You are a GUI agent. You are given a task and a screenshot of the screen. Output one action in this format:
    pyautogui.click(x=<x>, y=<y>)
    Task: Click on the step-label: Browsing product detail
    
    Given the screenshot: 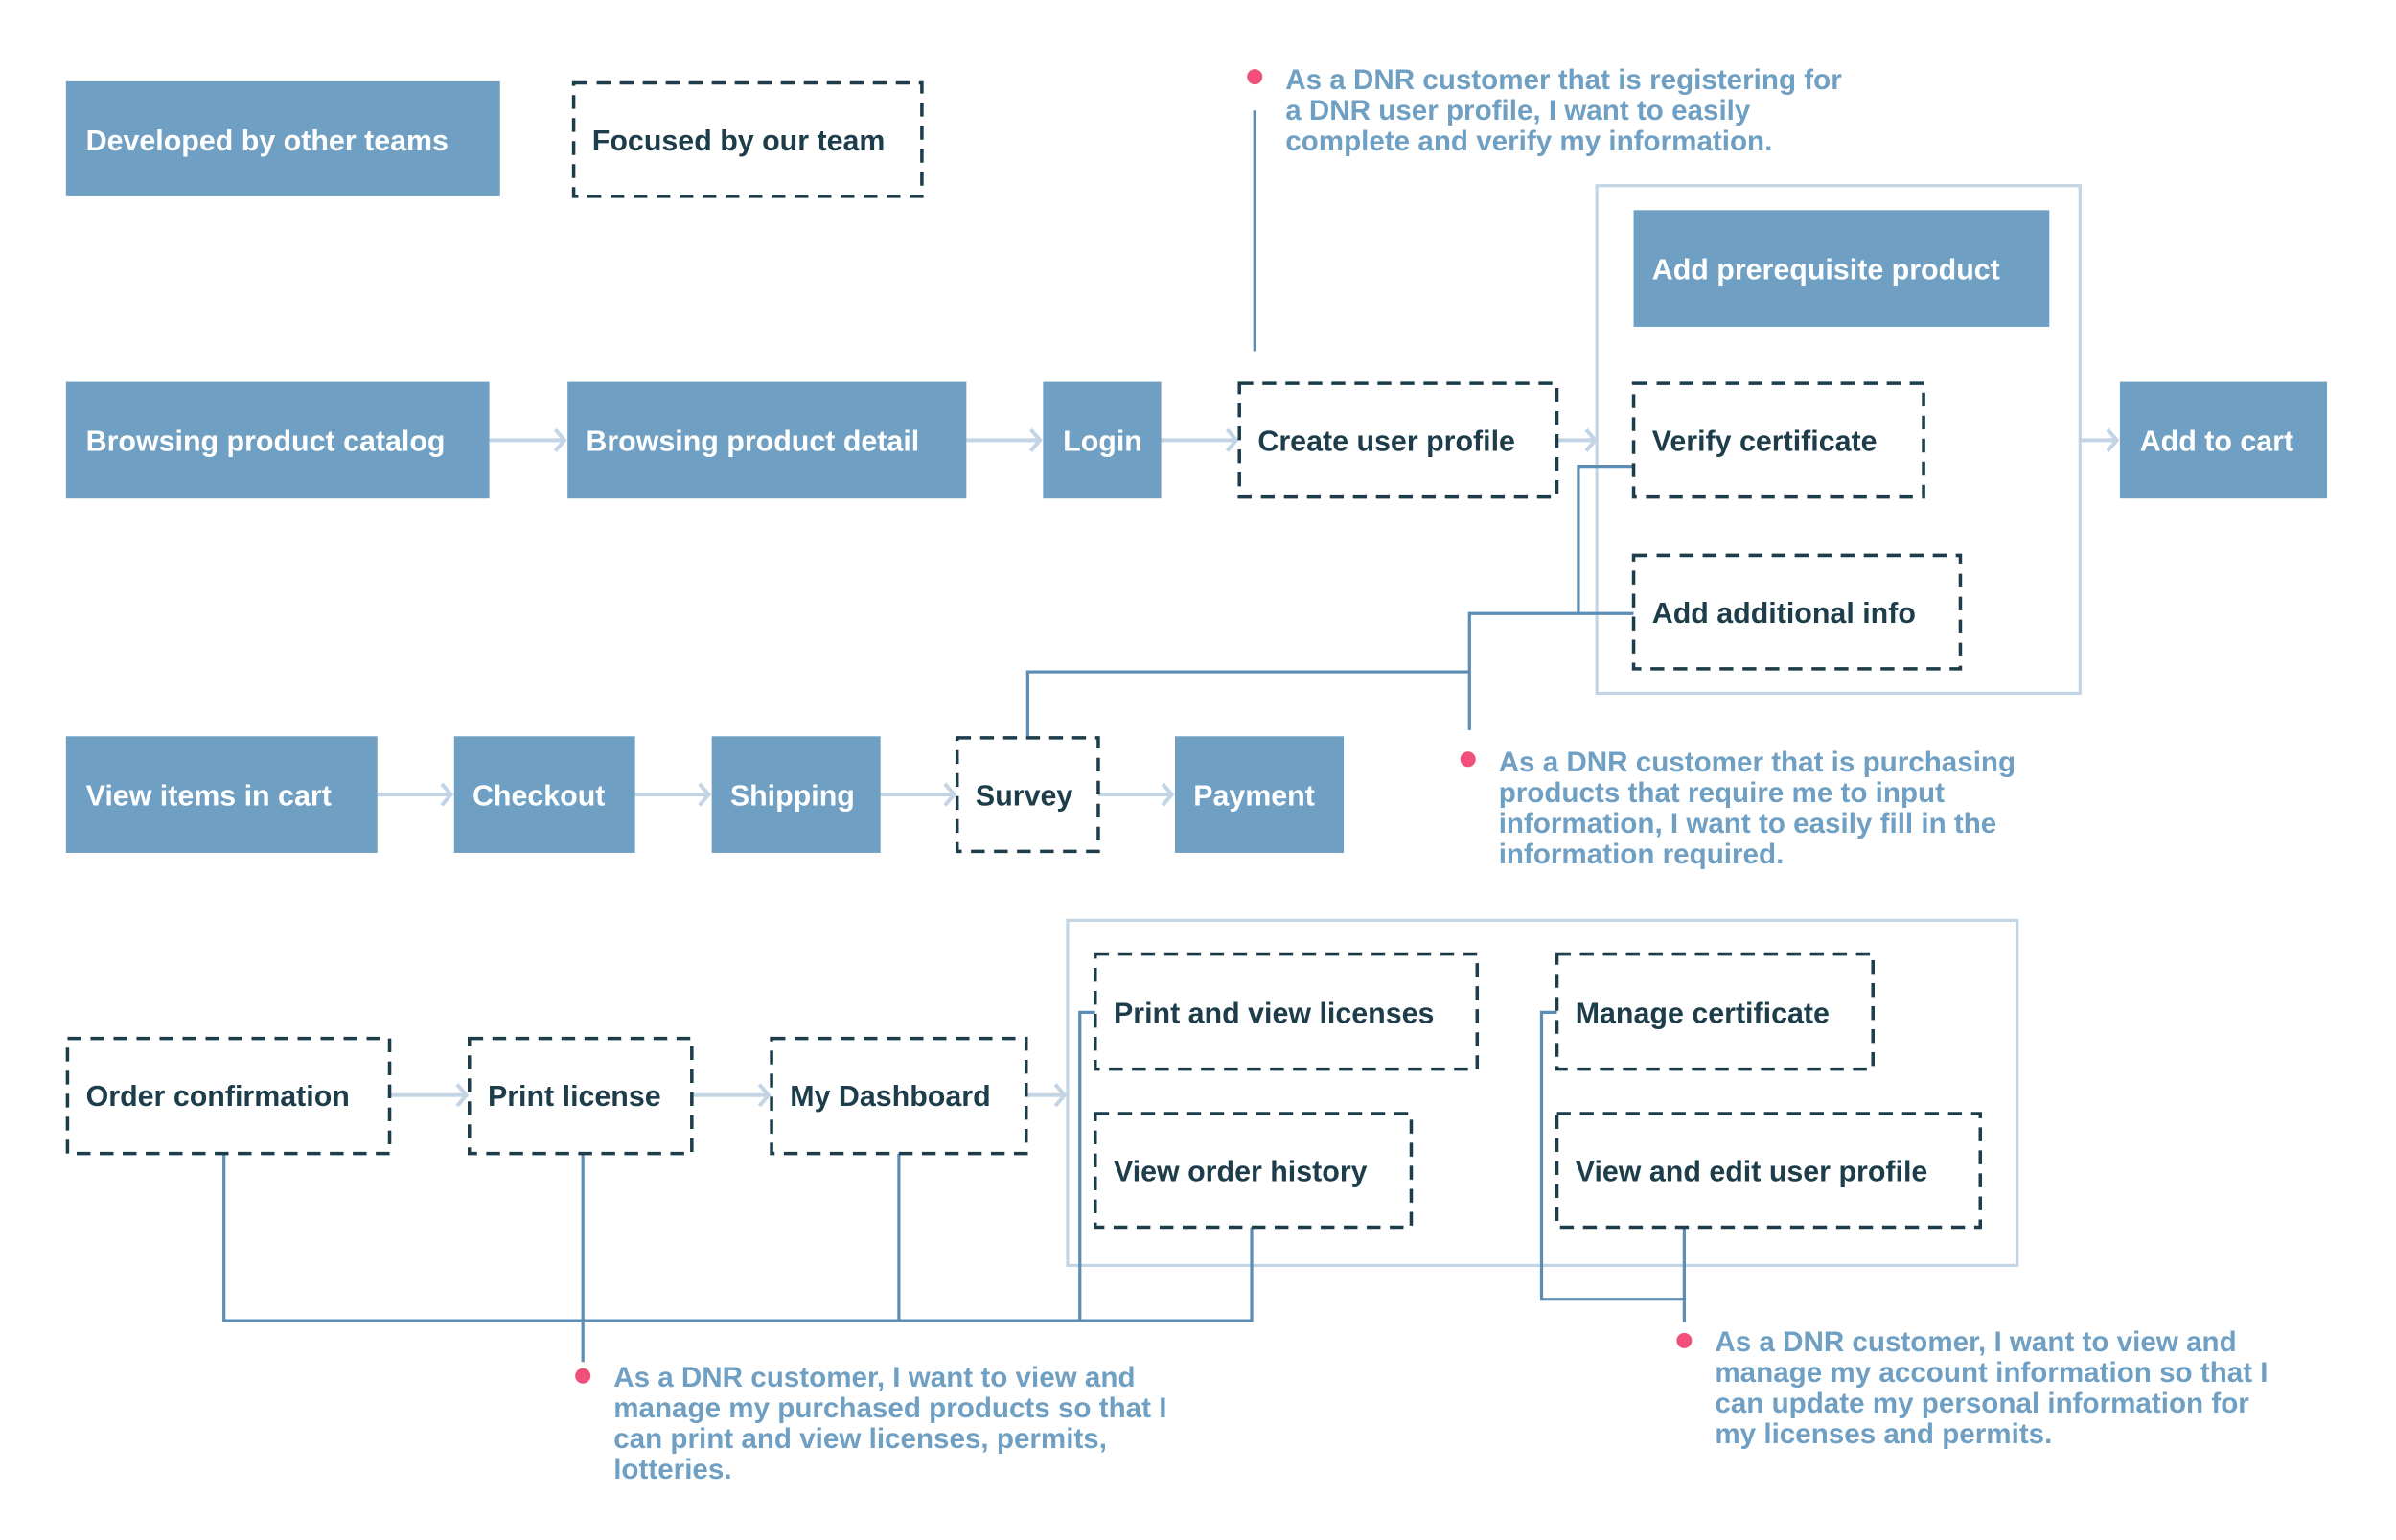 What is the action you would take?
    pyautogui.click(x=753, y=441)
    